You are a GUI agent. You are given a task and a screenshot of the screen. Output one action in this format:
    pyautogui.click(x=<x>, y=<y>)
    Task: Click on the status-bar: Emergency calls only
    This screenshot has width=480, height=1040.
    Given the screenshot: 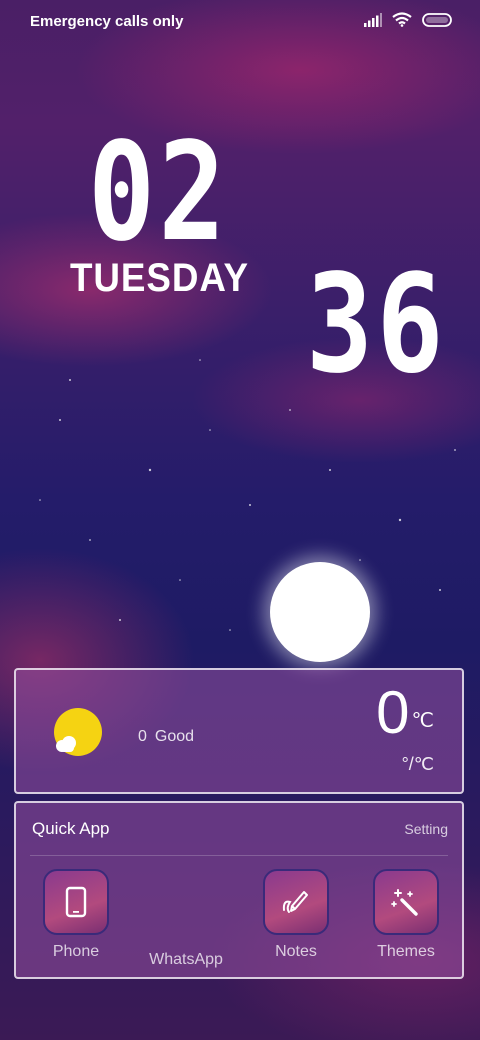 What is the action you would take?
    pyautogui.click(x=240, y=22)
    